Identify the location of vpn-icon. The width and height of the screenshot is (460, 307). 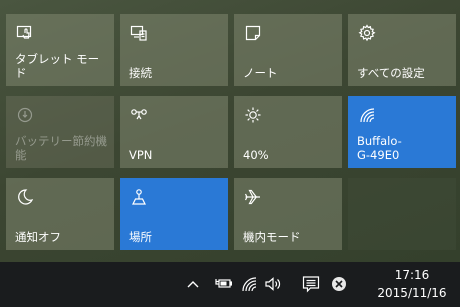
(139, 115).